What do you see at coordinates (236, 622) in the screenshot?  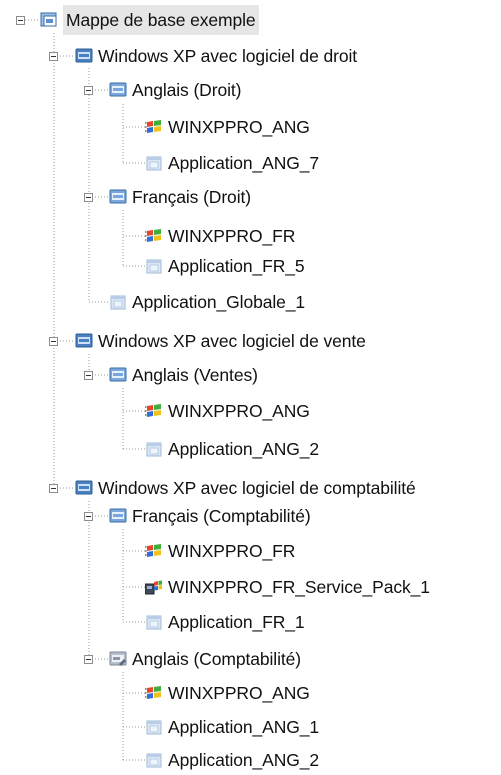 I see `tree-node-label: Application_FR_1` at bounding box center [236, 622].